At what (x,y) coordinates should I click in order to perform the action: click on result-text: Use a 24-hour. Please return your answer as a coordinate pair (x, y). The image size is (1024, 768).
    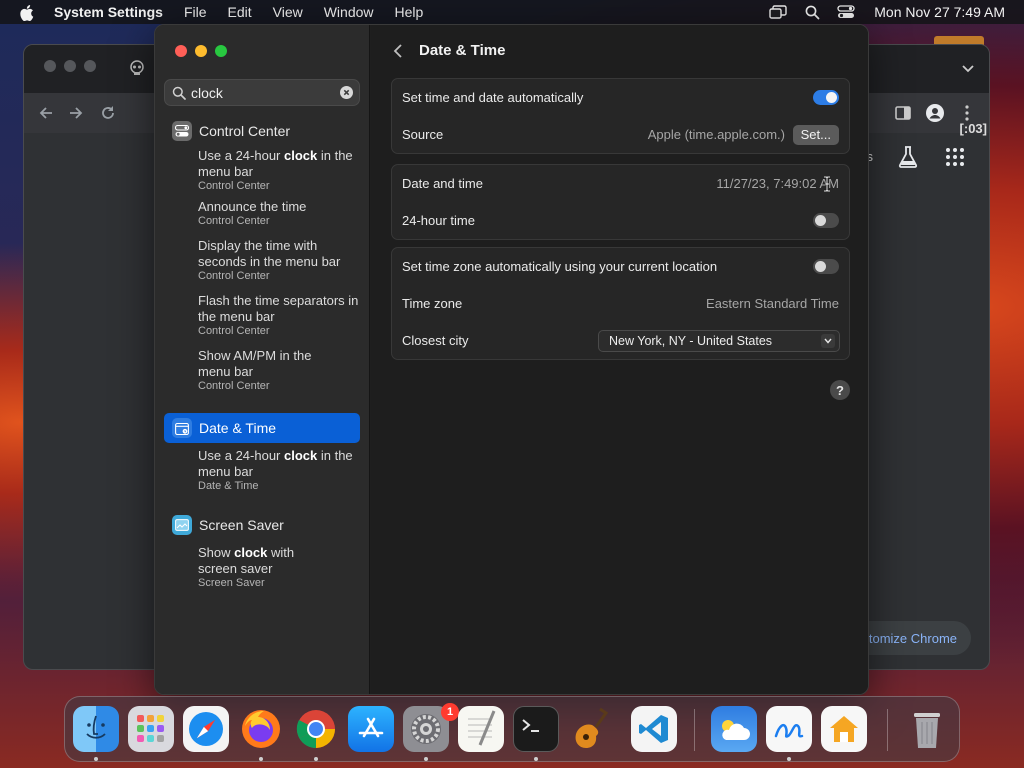
    Looking at the image, I should click on (241, 455).